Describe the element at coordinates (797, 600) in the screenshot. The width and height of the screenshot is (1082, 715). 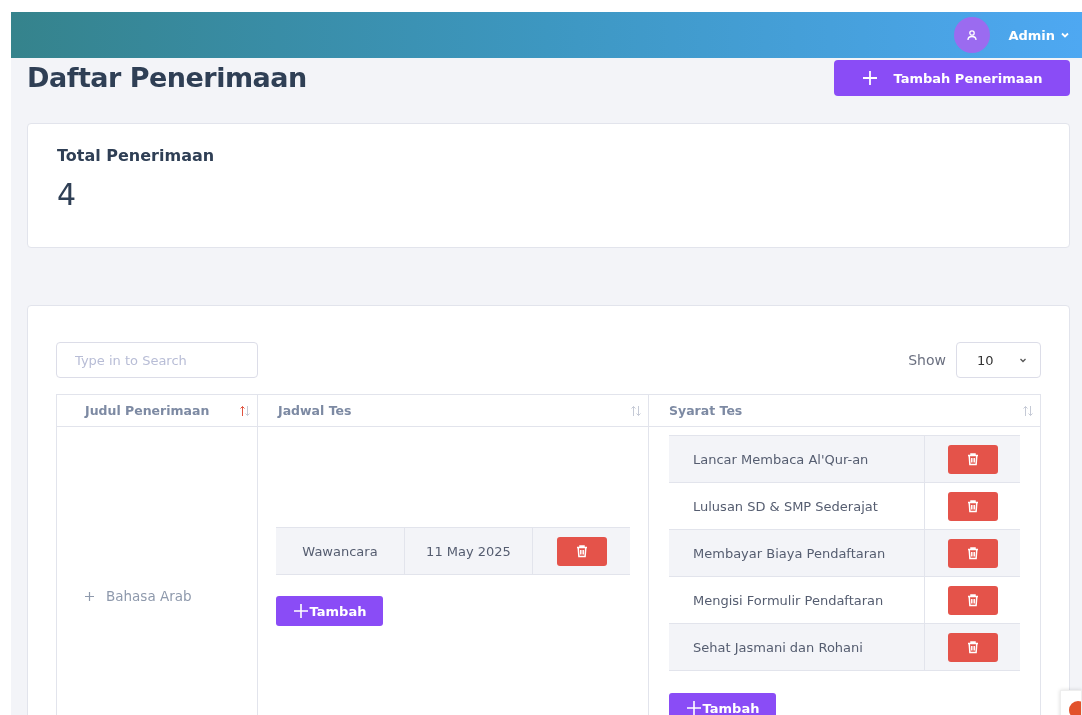
I see `table-cell: Mengisi Formulir Pendaftaran` at that location.